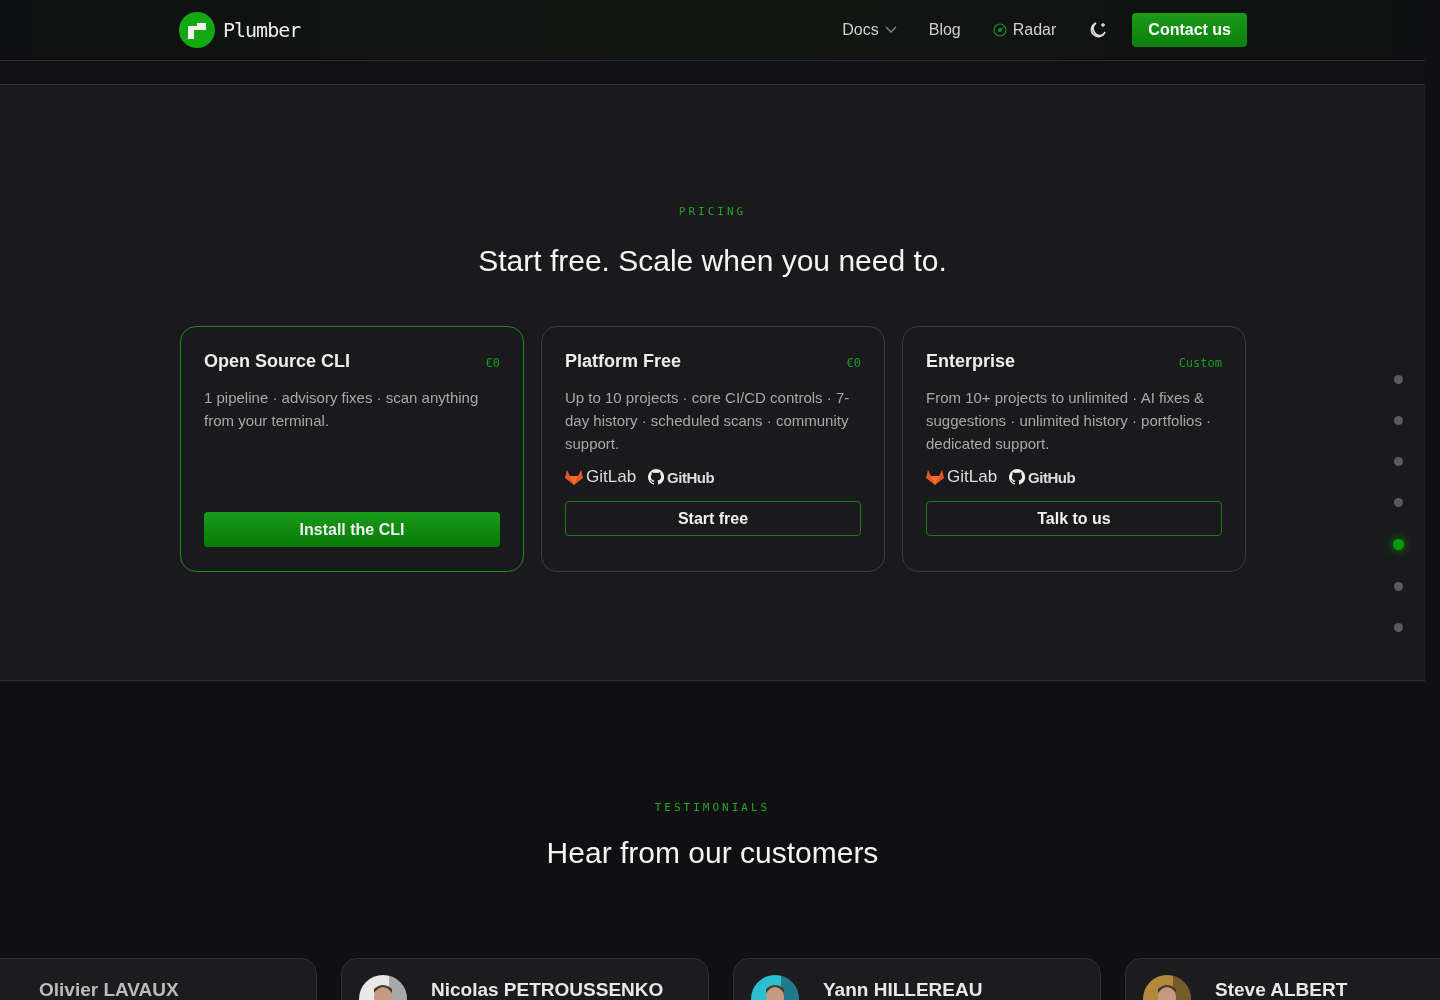 The image size is (1440, 1000). What do you see at coordinates (712, 807) in the screenshot?
I see `section-eyebrow: TESTIMONIALS` at bounding box center [712, 807].